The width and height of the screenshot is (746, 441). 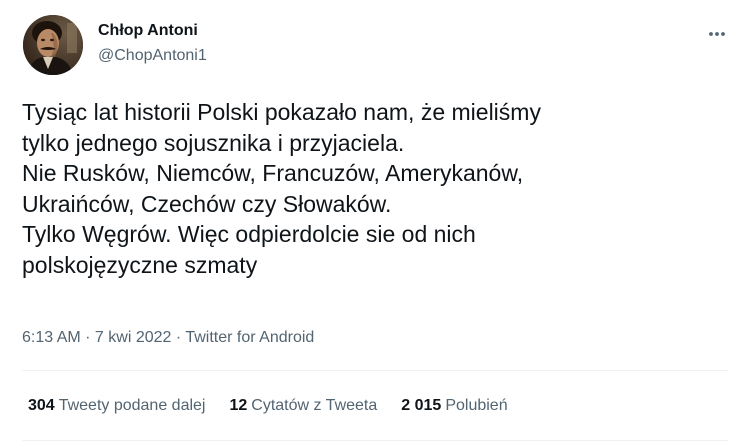 I want to click on tweet-source: Twitter for Android, so click(x=249, y=337).